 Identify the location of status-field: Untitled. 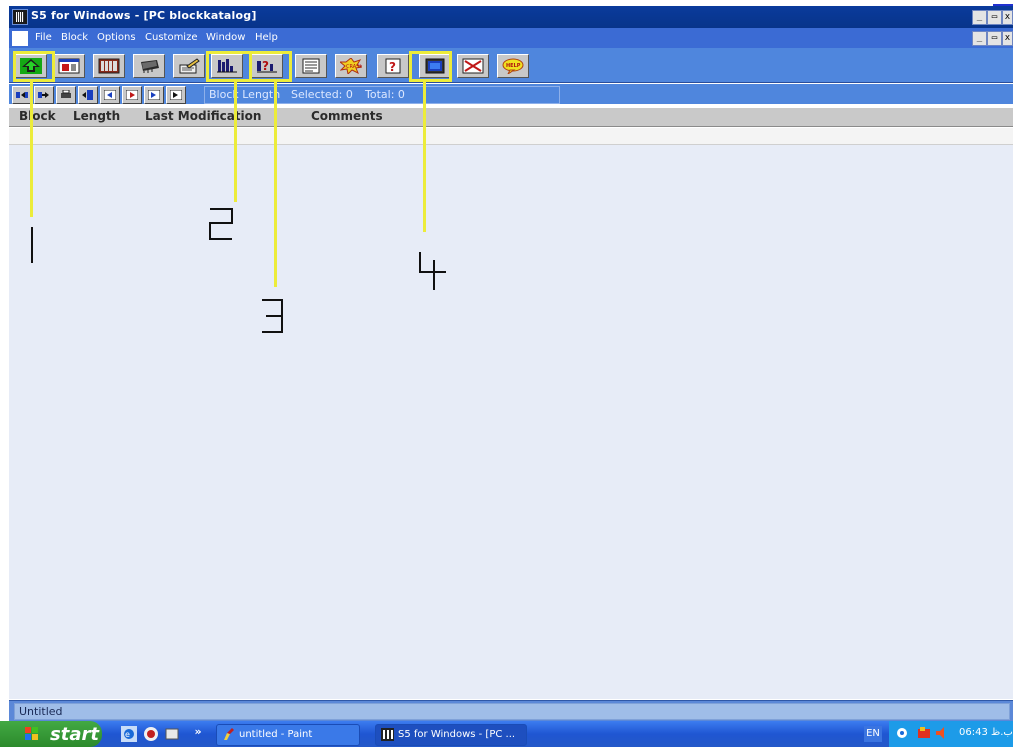
(512, 711).